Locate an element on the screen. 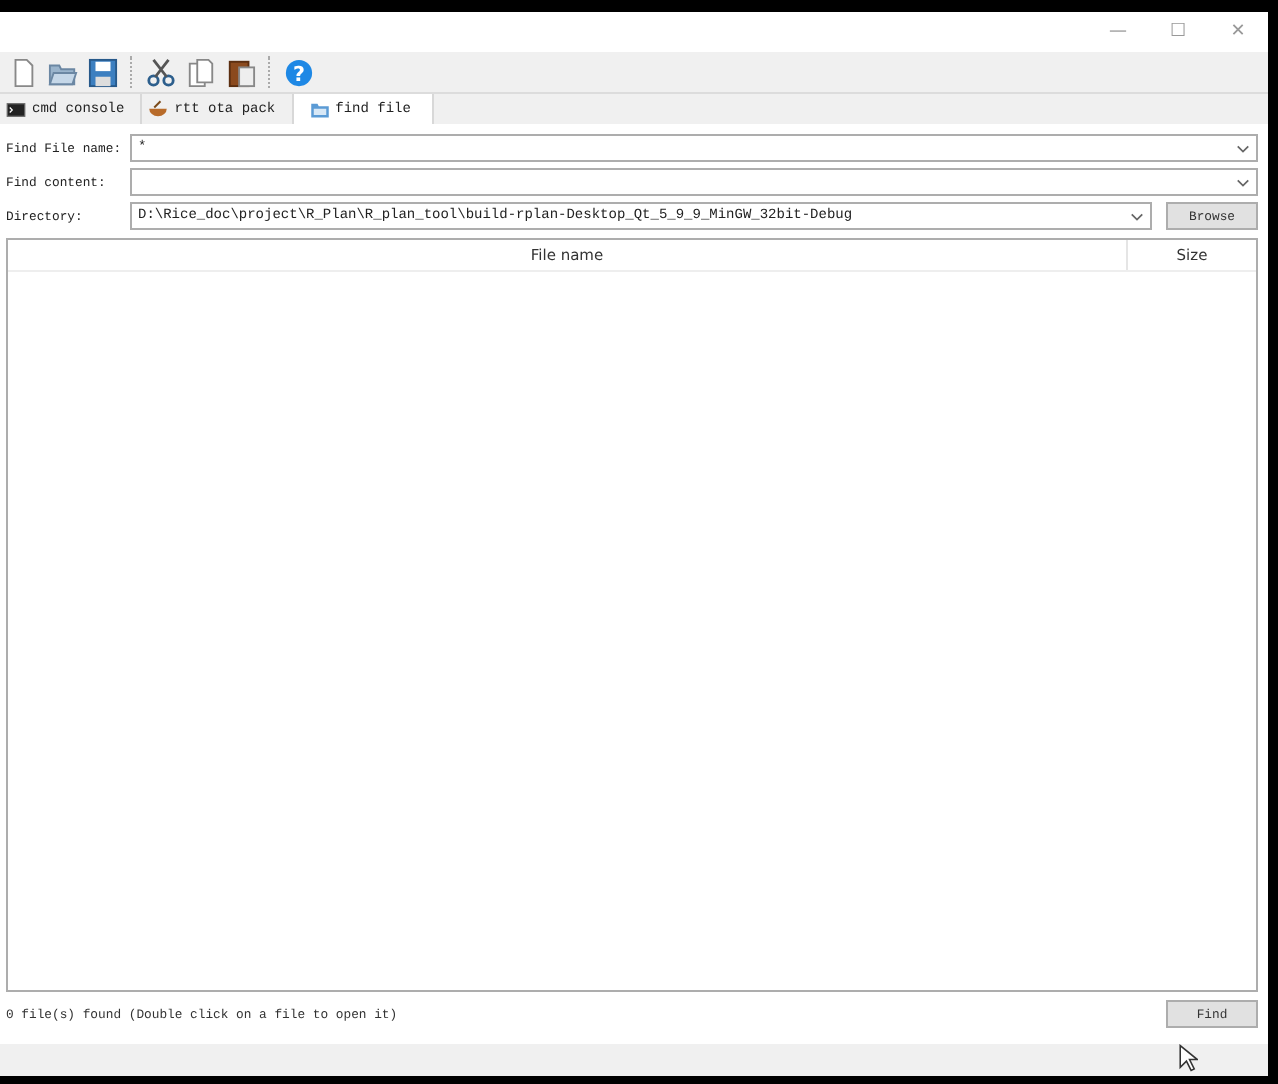  bowl-icon is located at coordinates (158, 109).